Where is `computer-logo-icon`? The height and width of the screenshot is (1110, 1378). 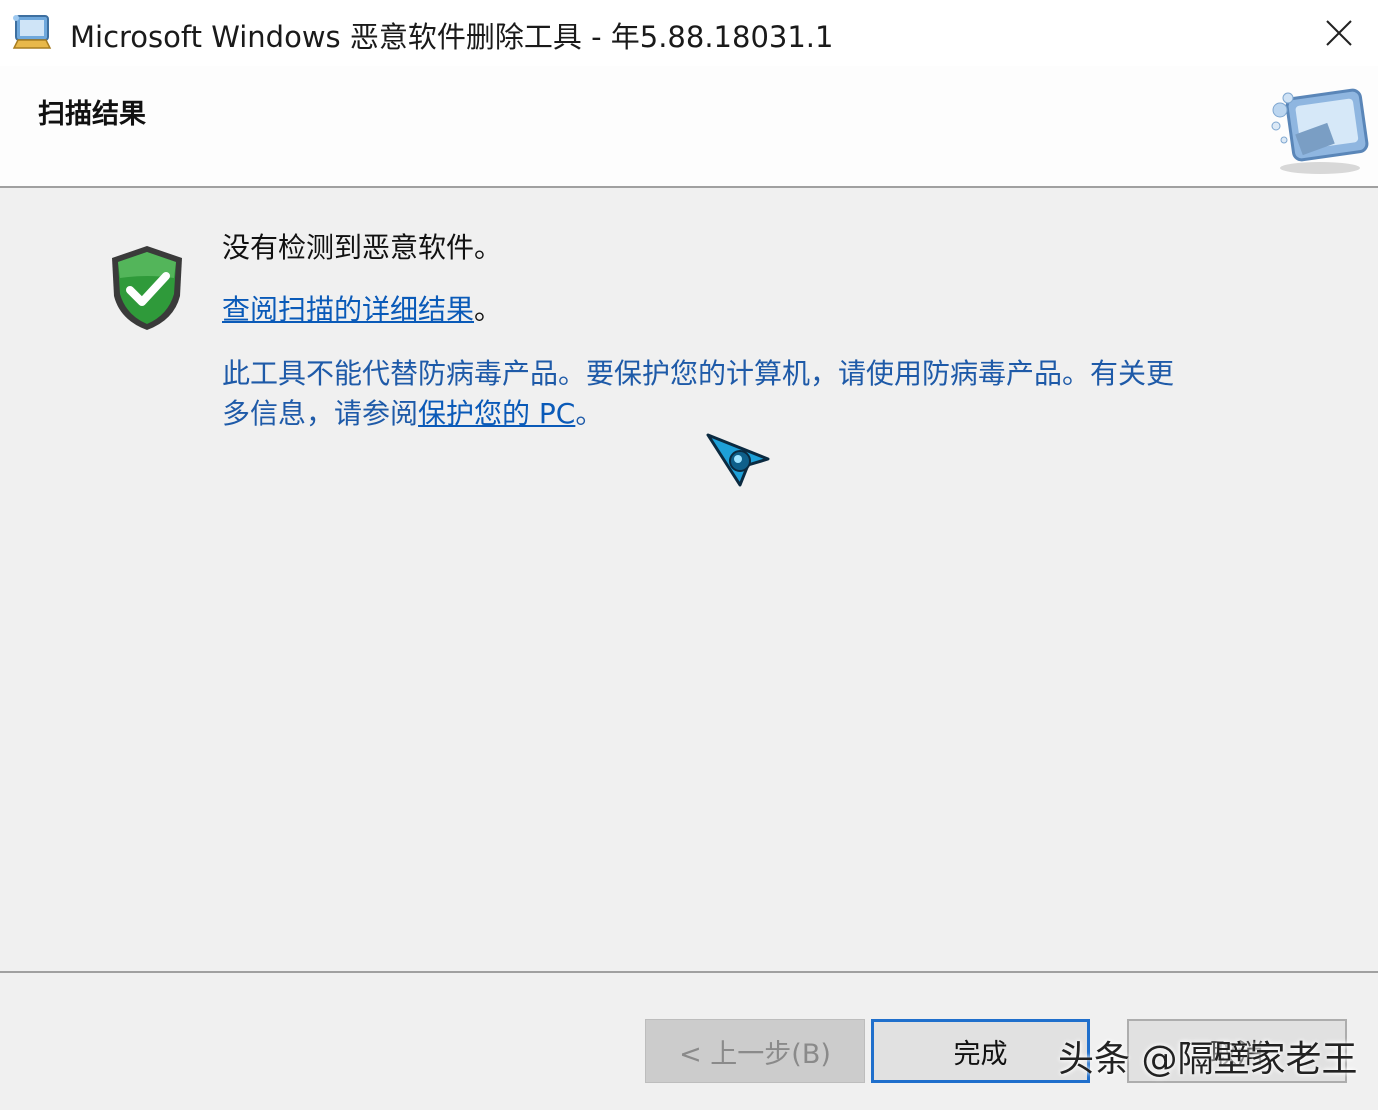
computer-logo-icon is located at coordinates (1320, 131).